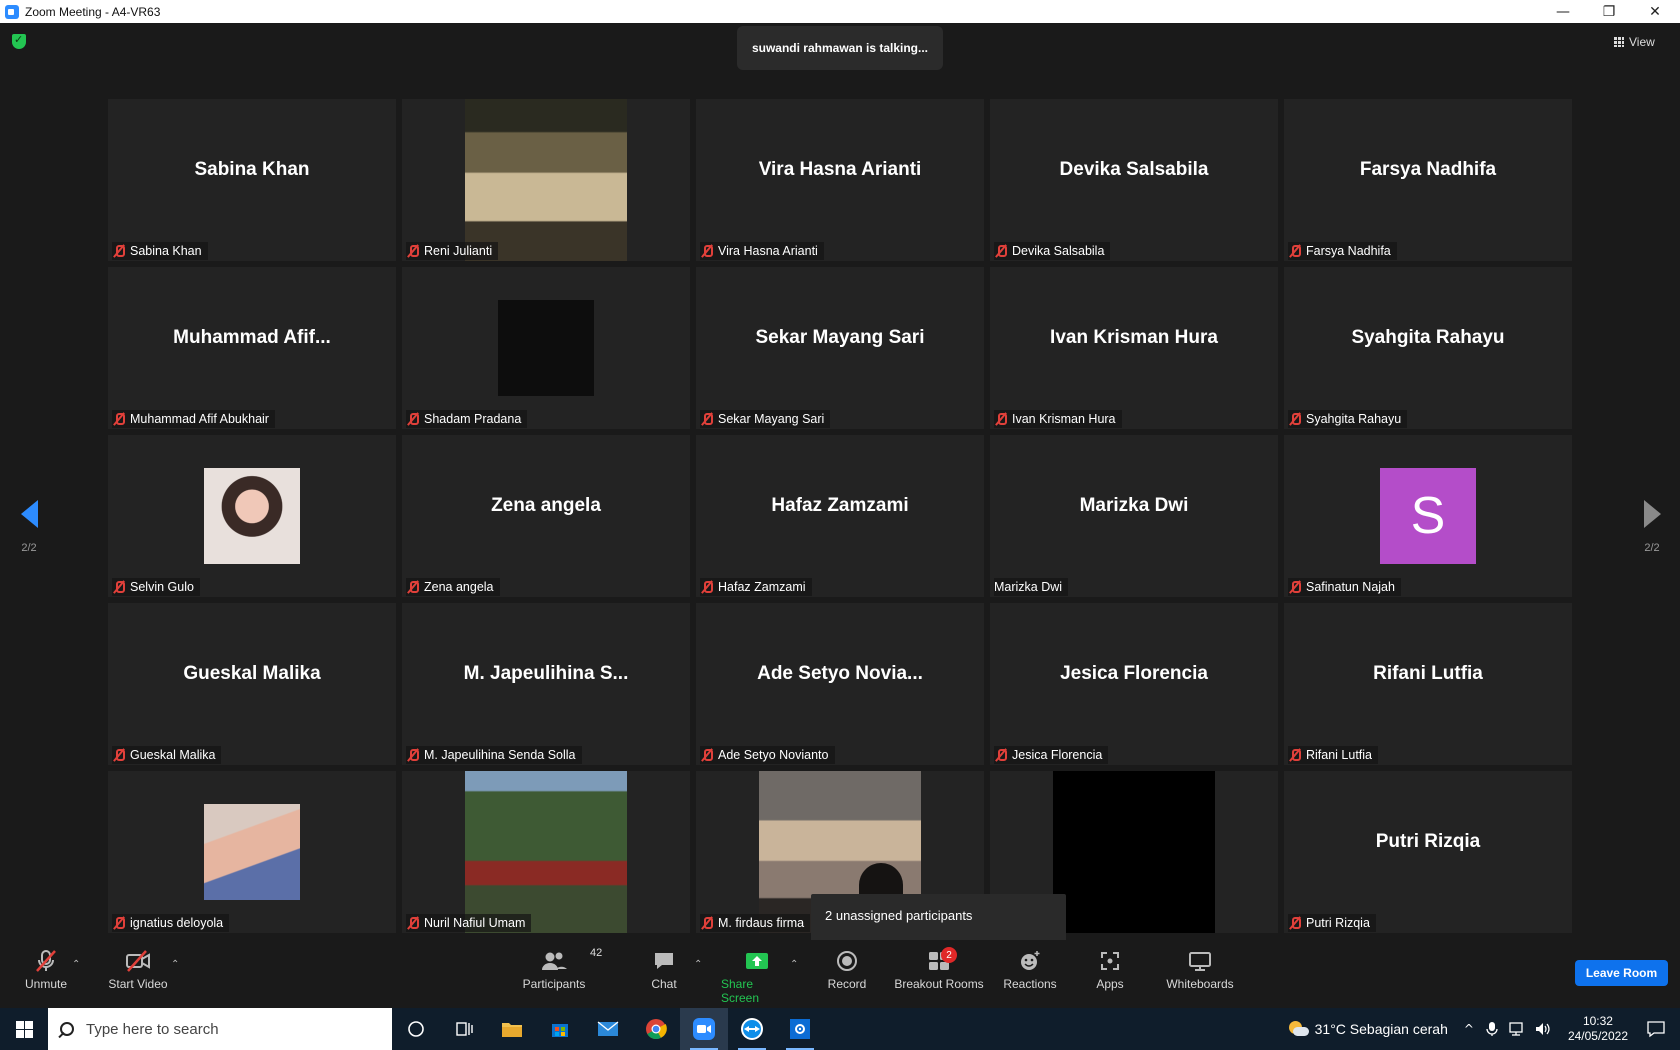  Describe the element at coordinates (177, 923) in the screenshot. I see `participant-label-text: ignatius deloyola` at that location.